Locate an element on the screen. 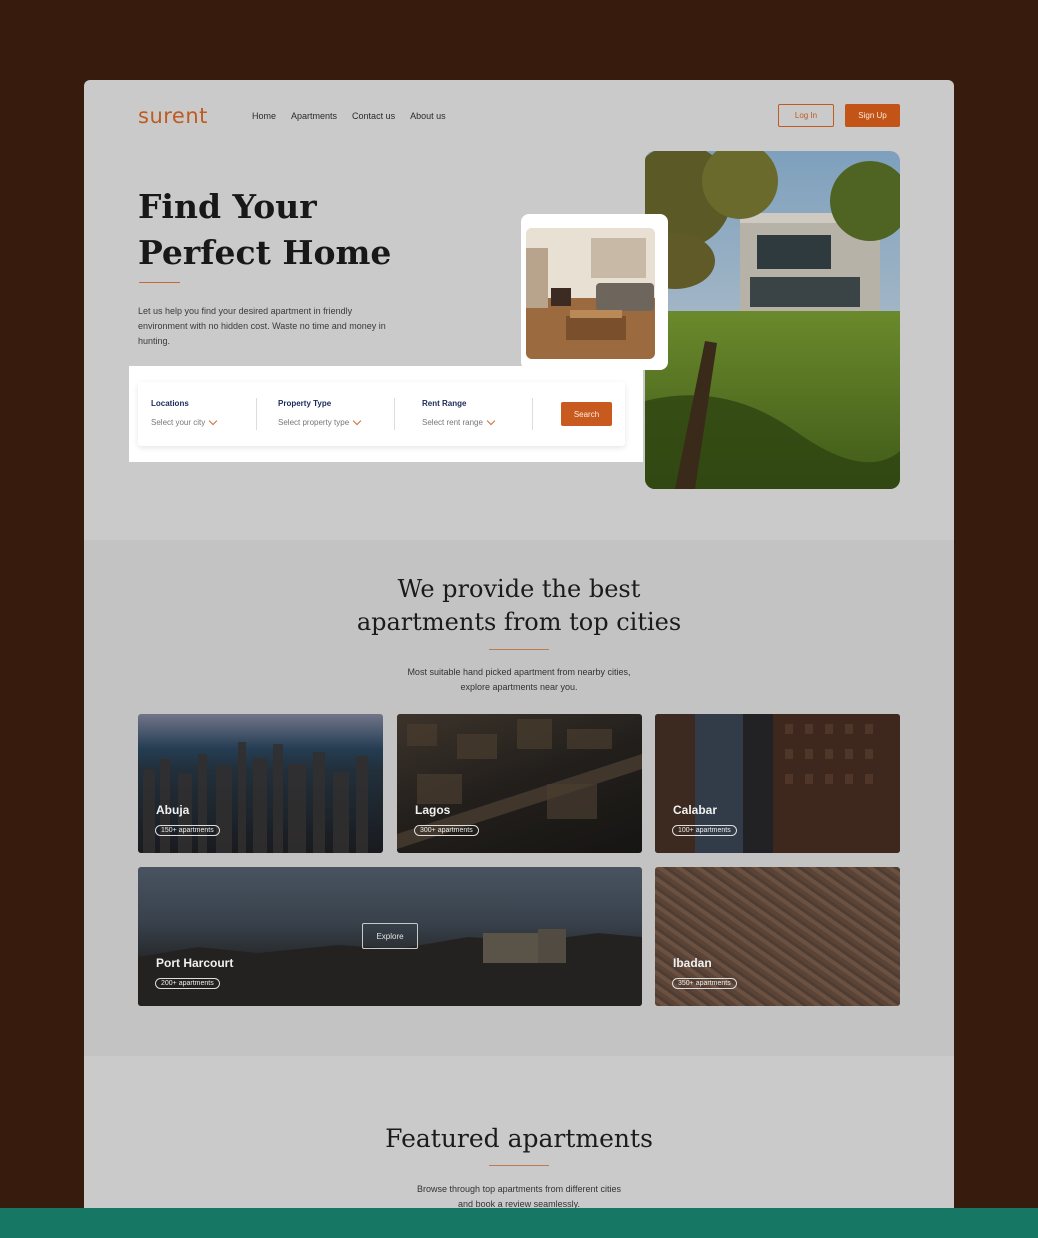  property-type-select: Property Type Select property type is located at coordinates (320, 413).